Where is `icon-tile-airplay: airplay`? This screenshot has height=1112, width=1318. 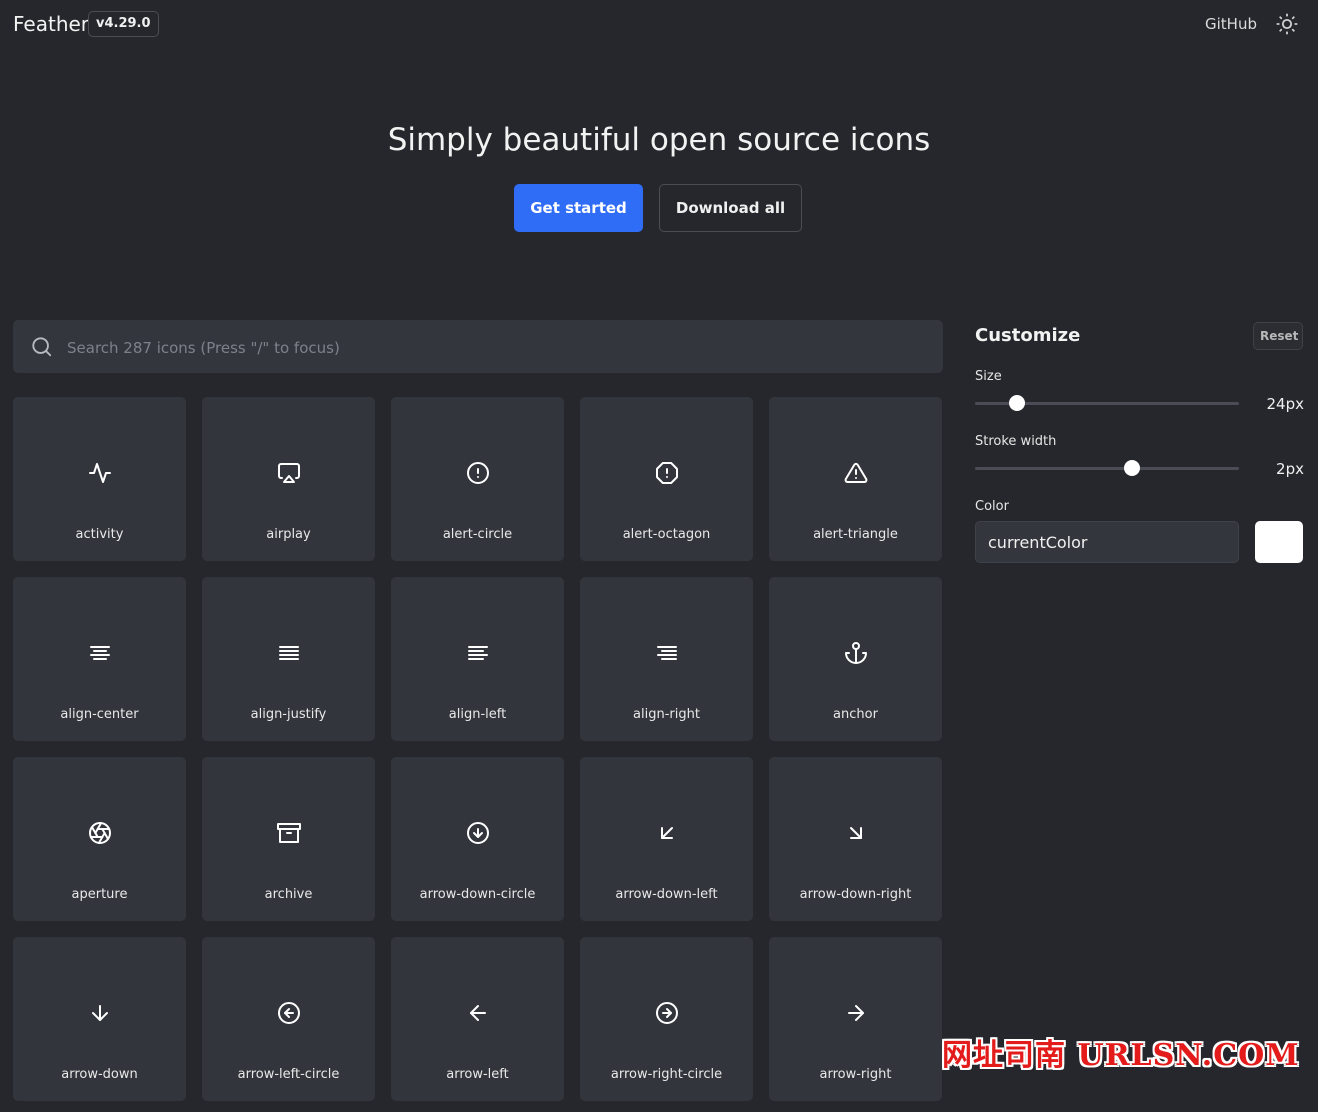
icon-tile-airplay: airplay is located at coordinates (288, 479).